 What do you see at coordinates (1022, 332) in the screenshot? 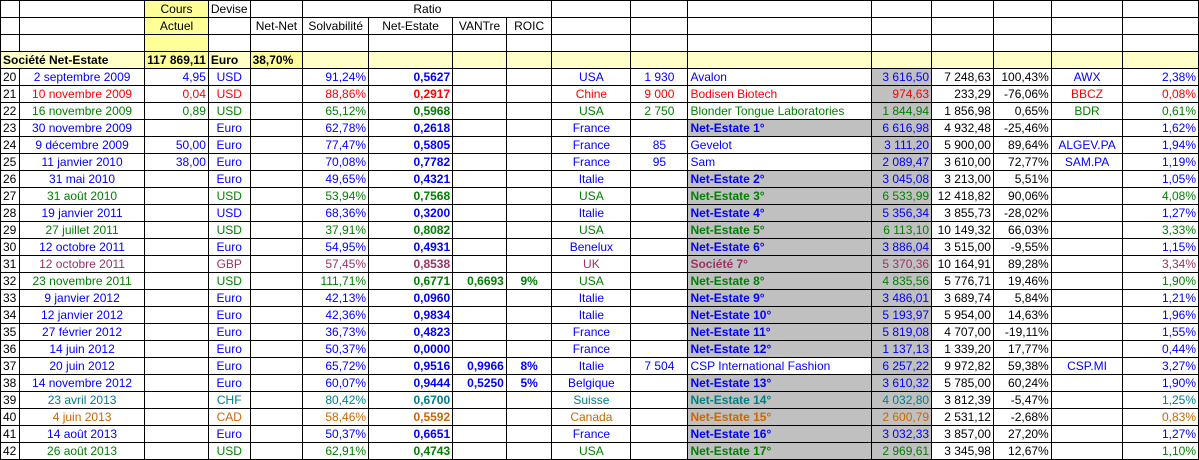
I see `performance-cell: -19,11%` at bounding box center [1022, 332].